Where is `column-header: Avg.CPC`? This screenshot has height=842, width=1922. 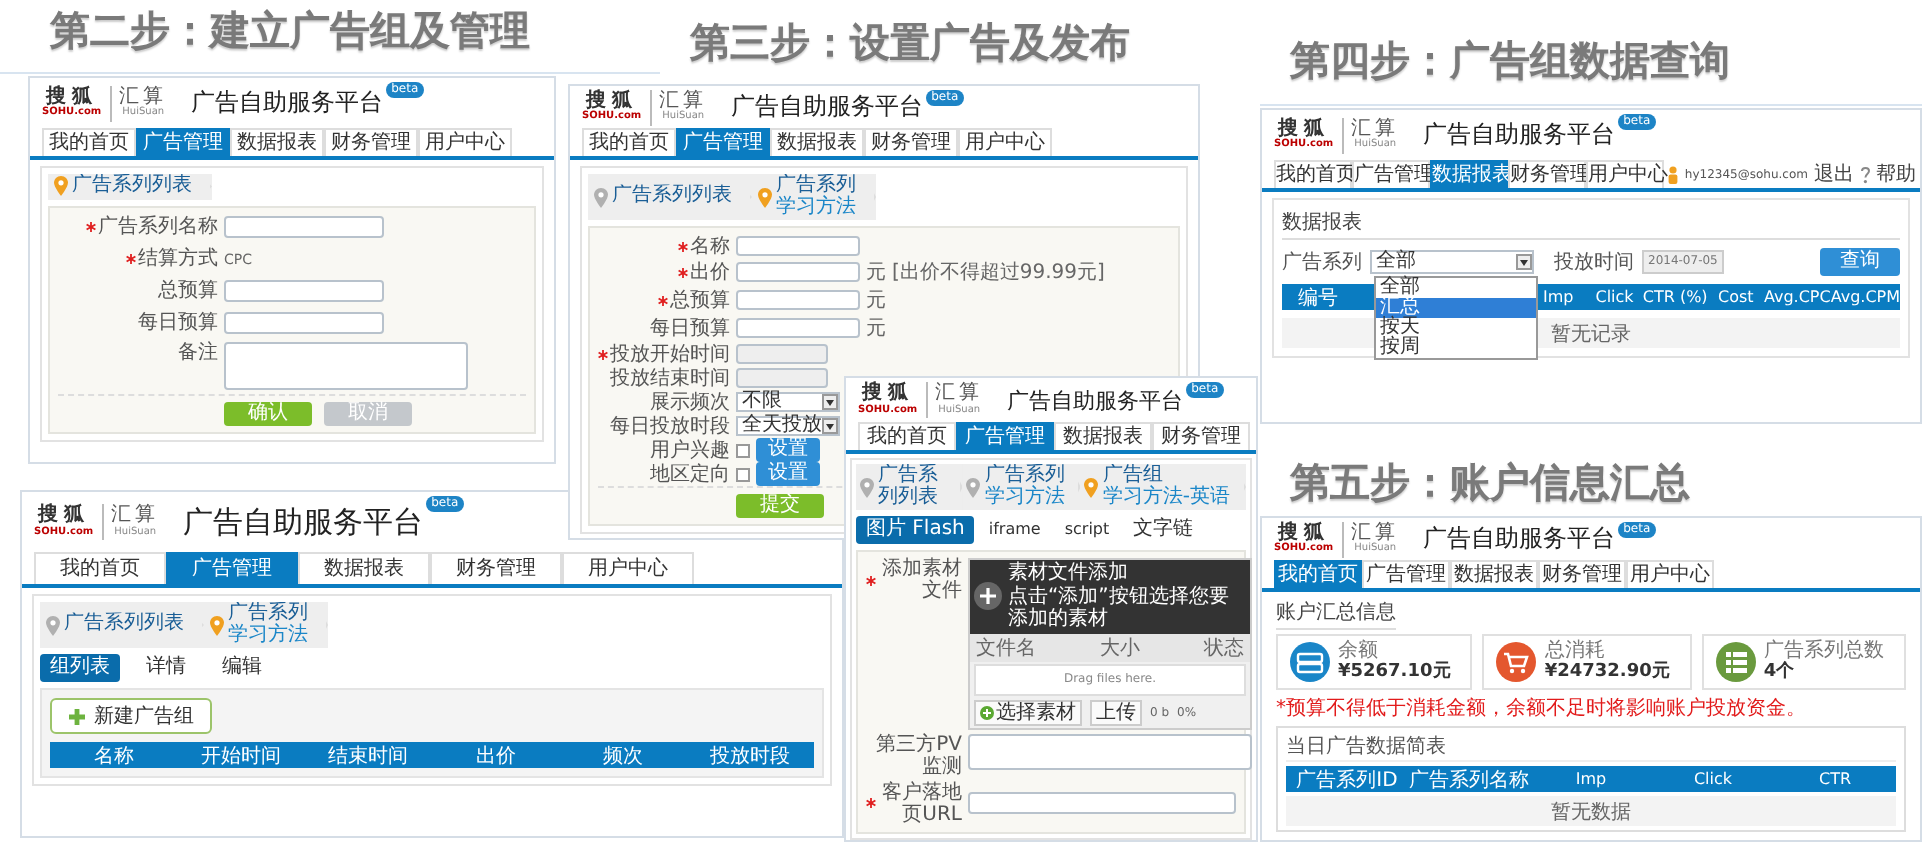
column-header: Avg.CPC is located at coordinates (1797, 297).